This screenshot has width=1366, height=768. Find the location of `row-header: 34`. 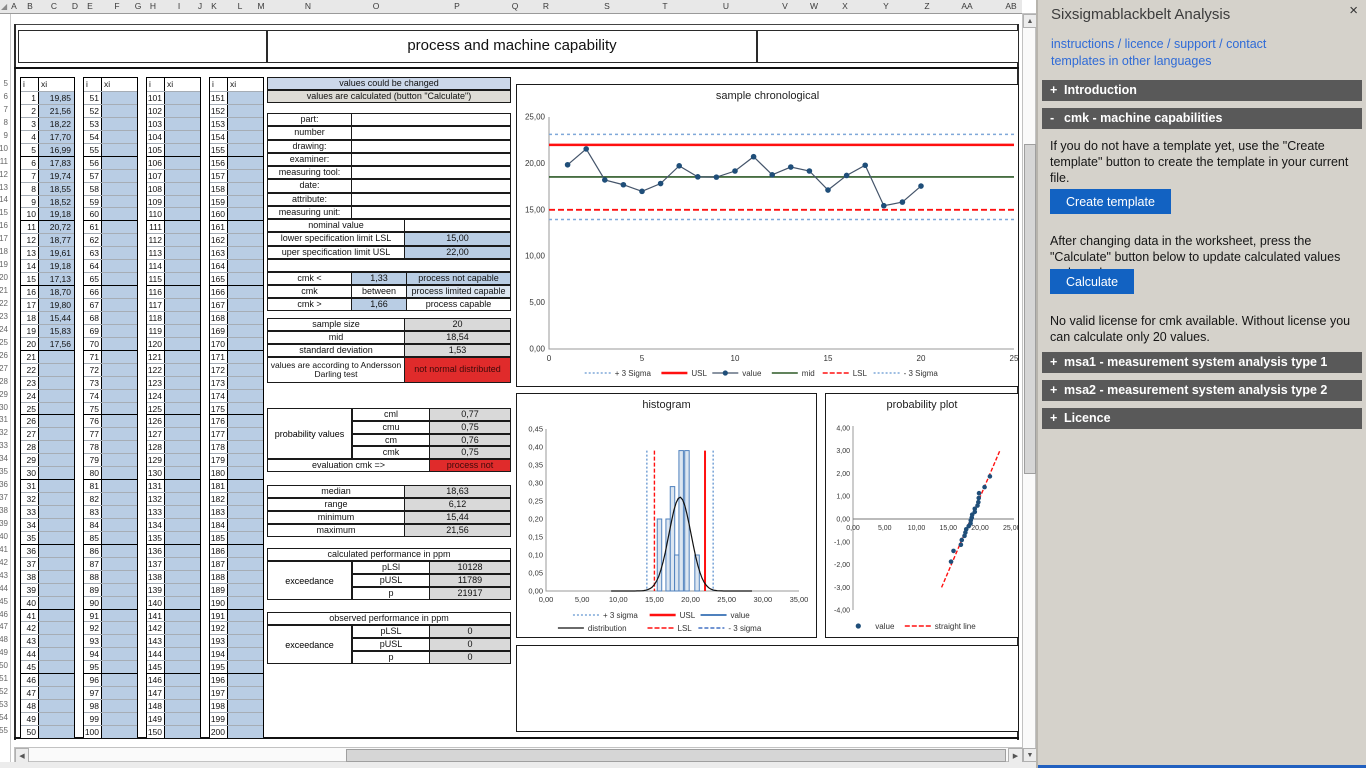

row-header: 34 is located at coordinates (5, 460).